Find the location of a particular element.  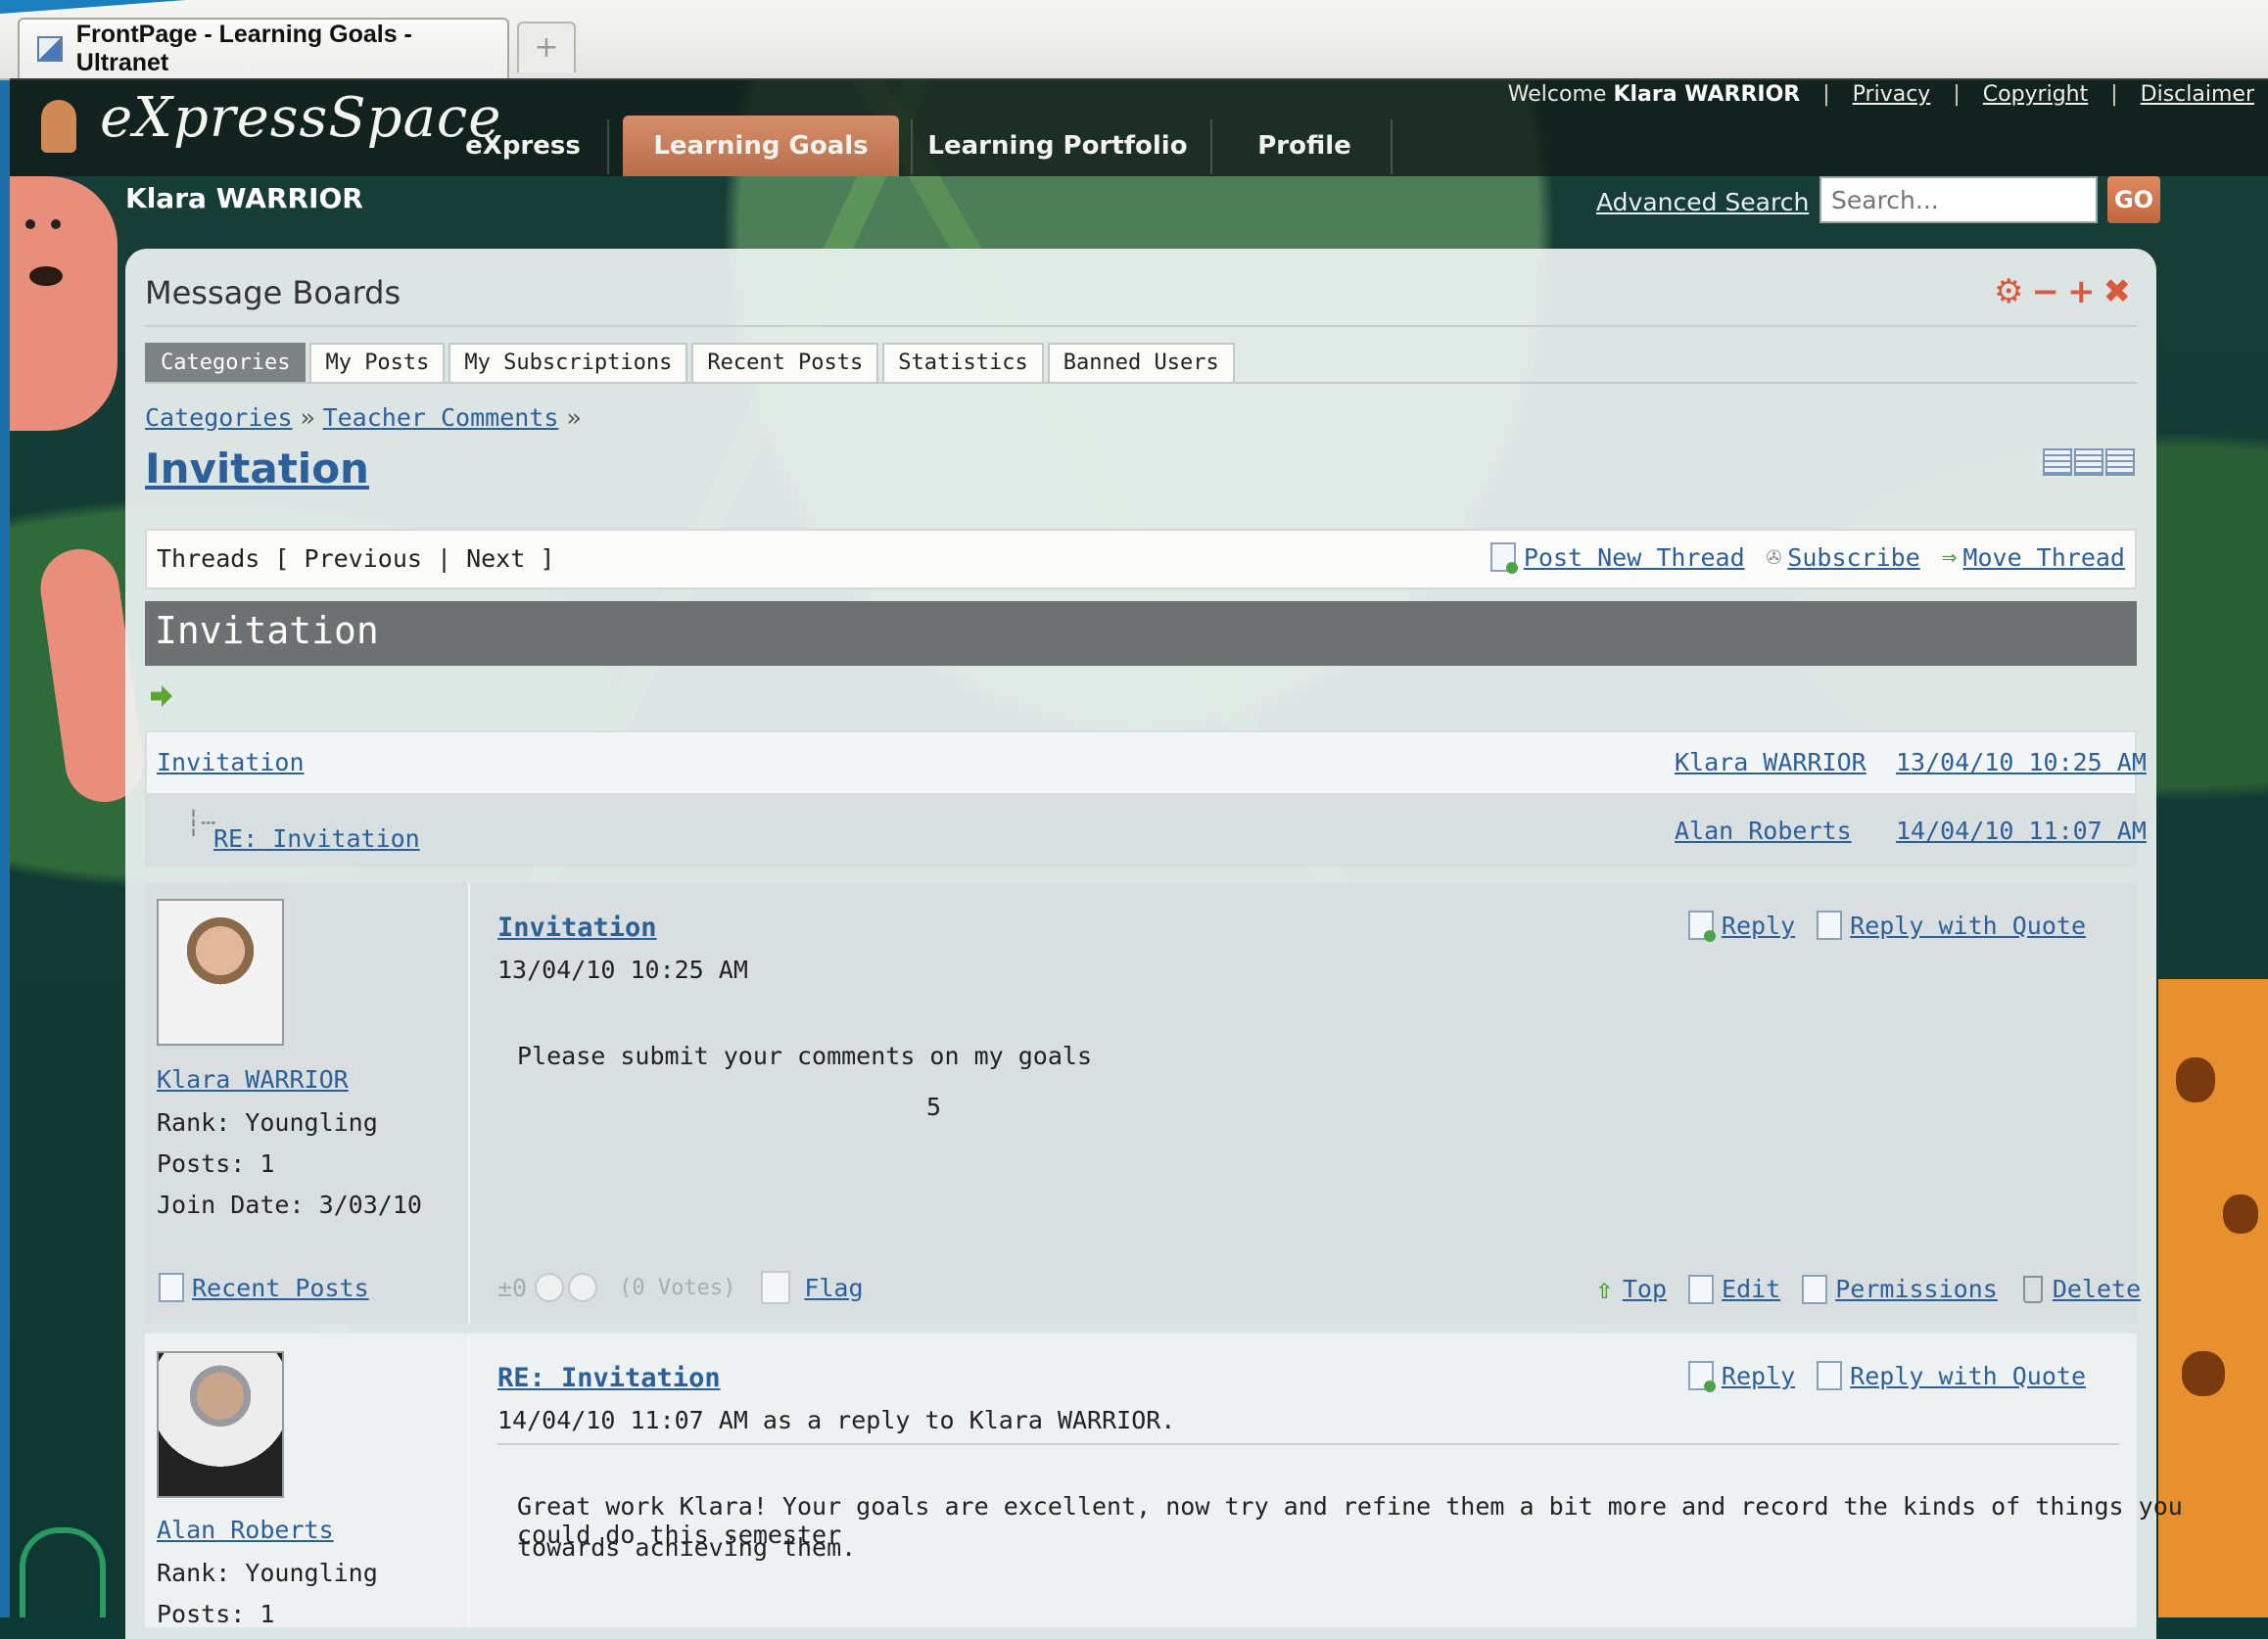

post-title: RE: Invitation is located at coordinates (609, 1378).